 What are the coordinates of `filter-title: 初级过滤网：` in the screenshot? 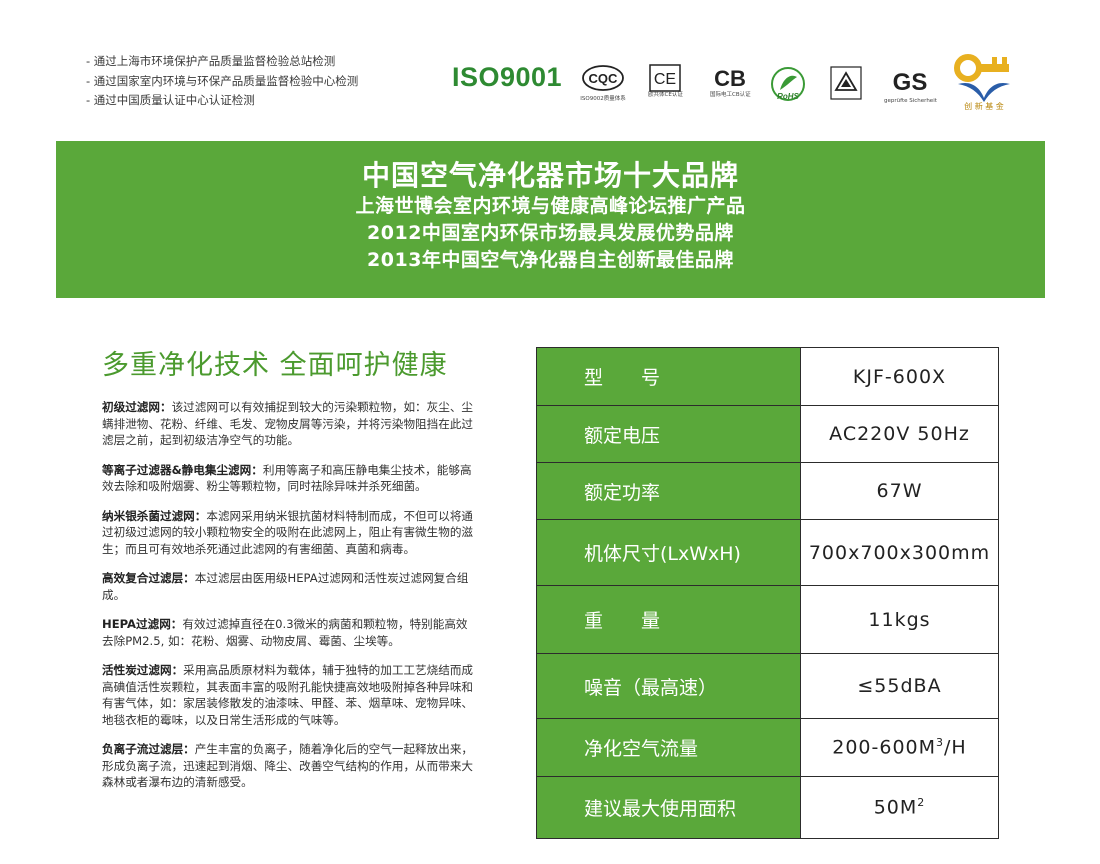 It's located at (137, 407).